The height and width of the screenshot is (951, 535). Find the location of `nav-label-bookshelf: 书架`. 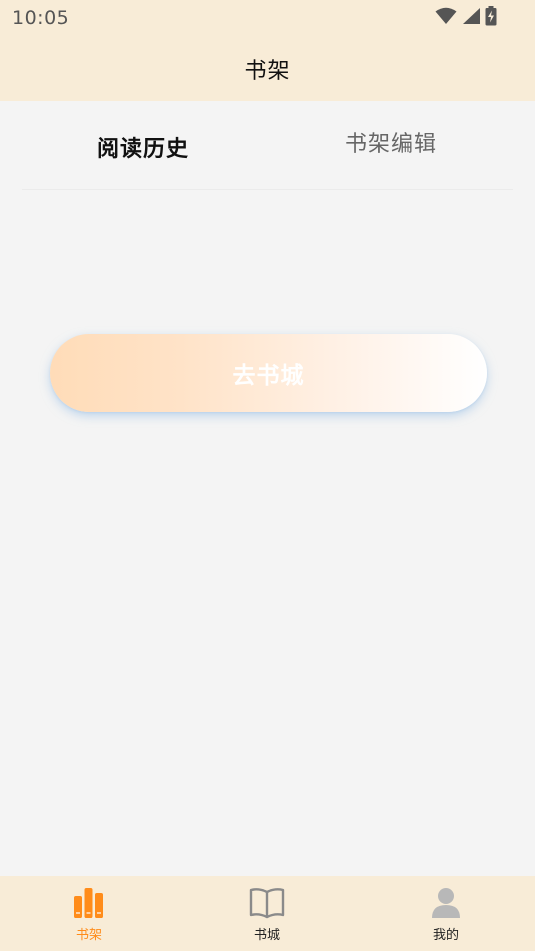

nav-label-bookshelf: 书架 is located at coordinates (88, 935).